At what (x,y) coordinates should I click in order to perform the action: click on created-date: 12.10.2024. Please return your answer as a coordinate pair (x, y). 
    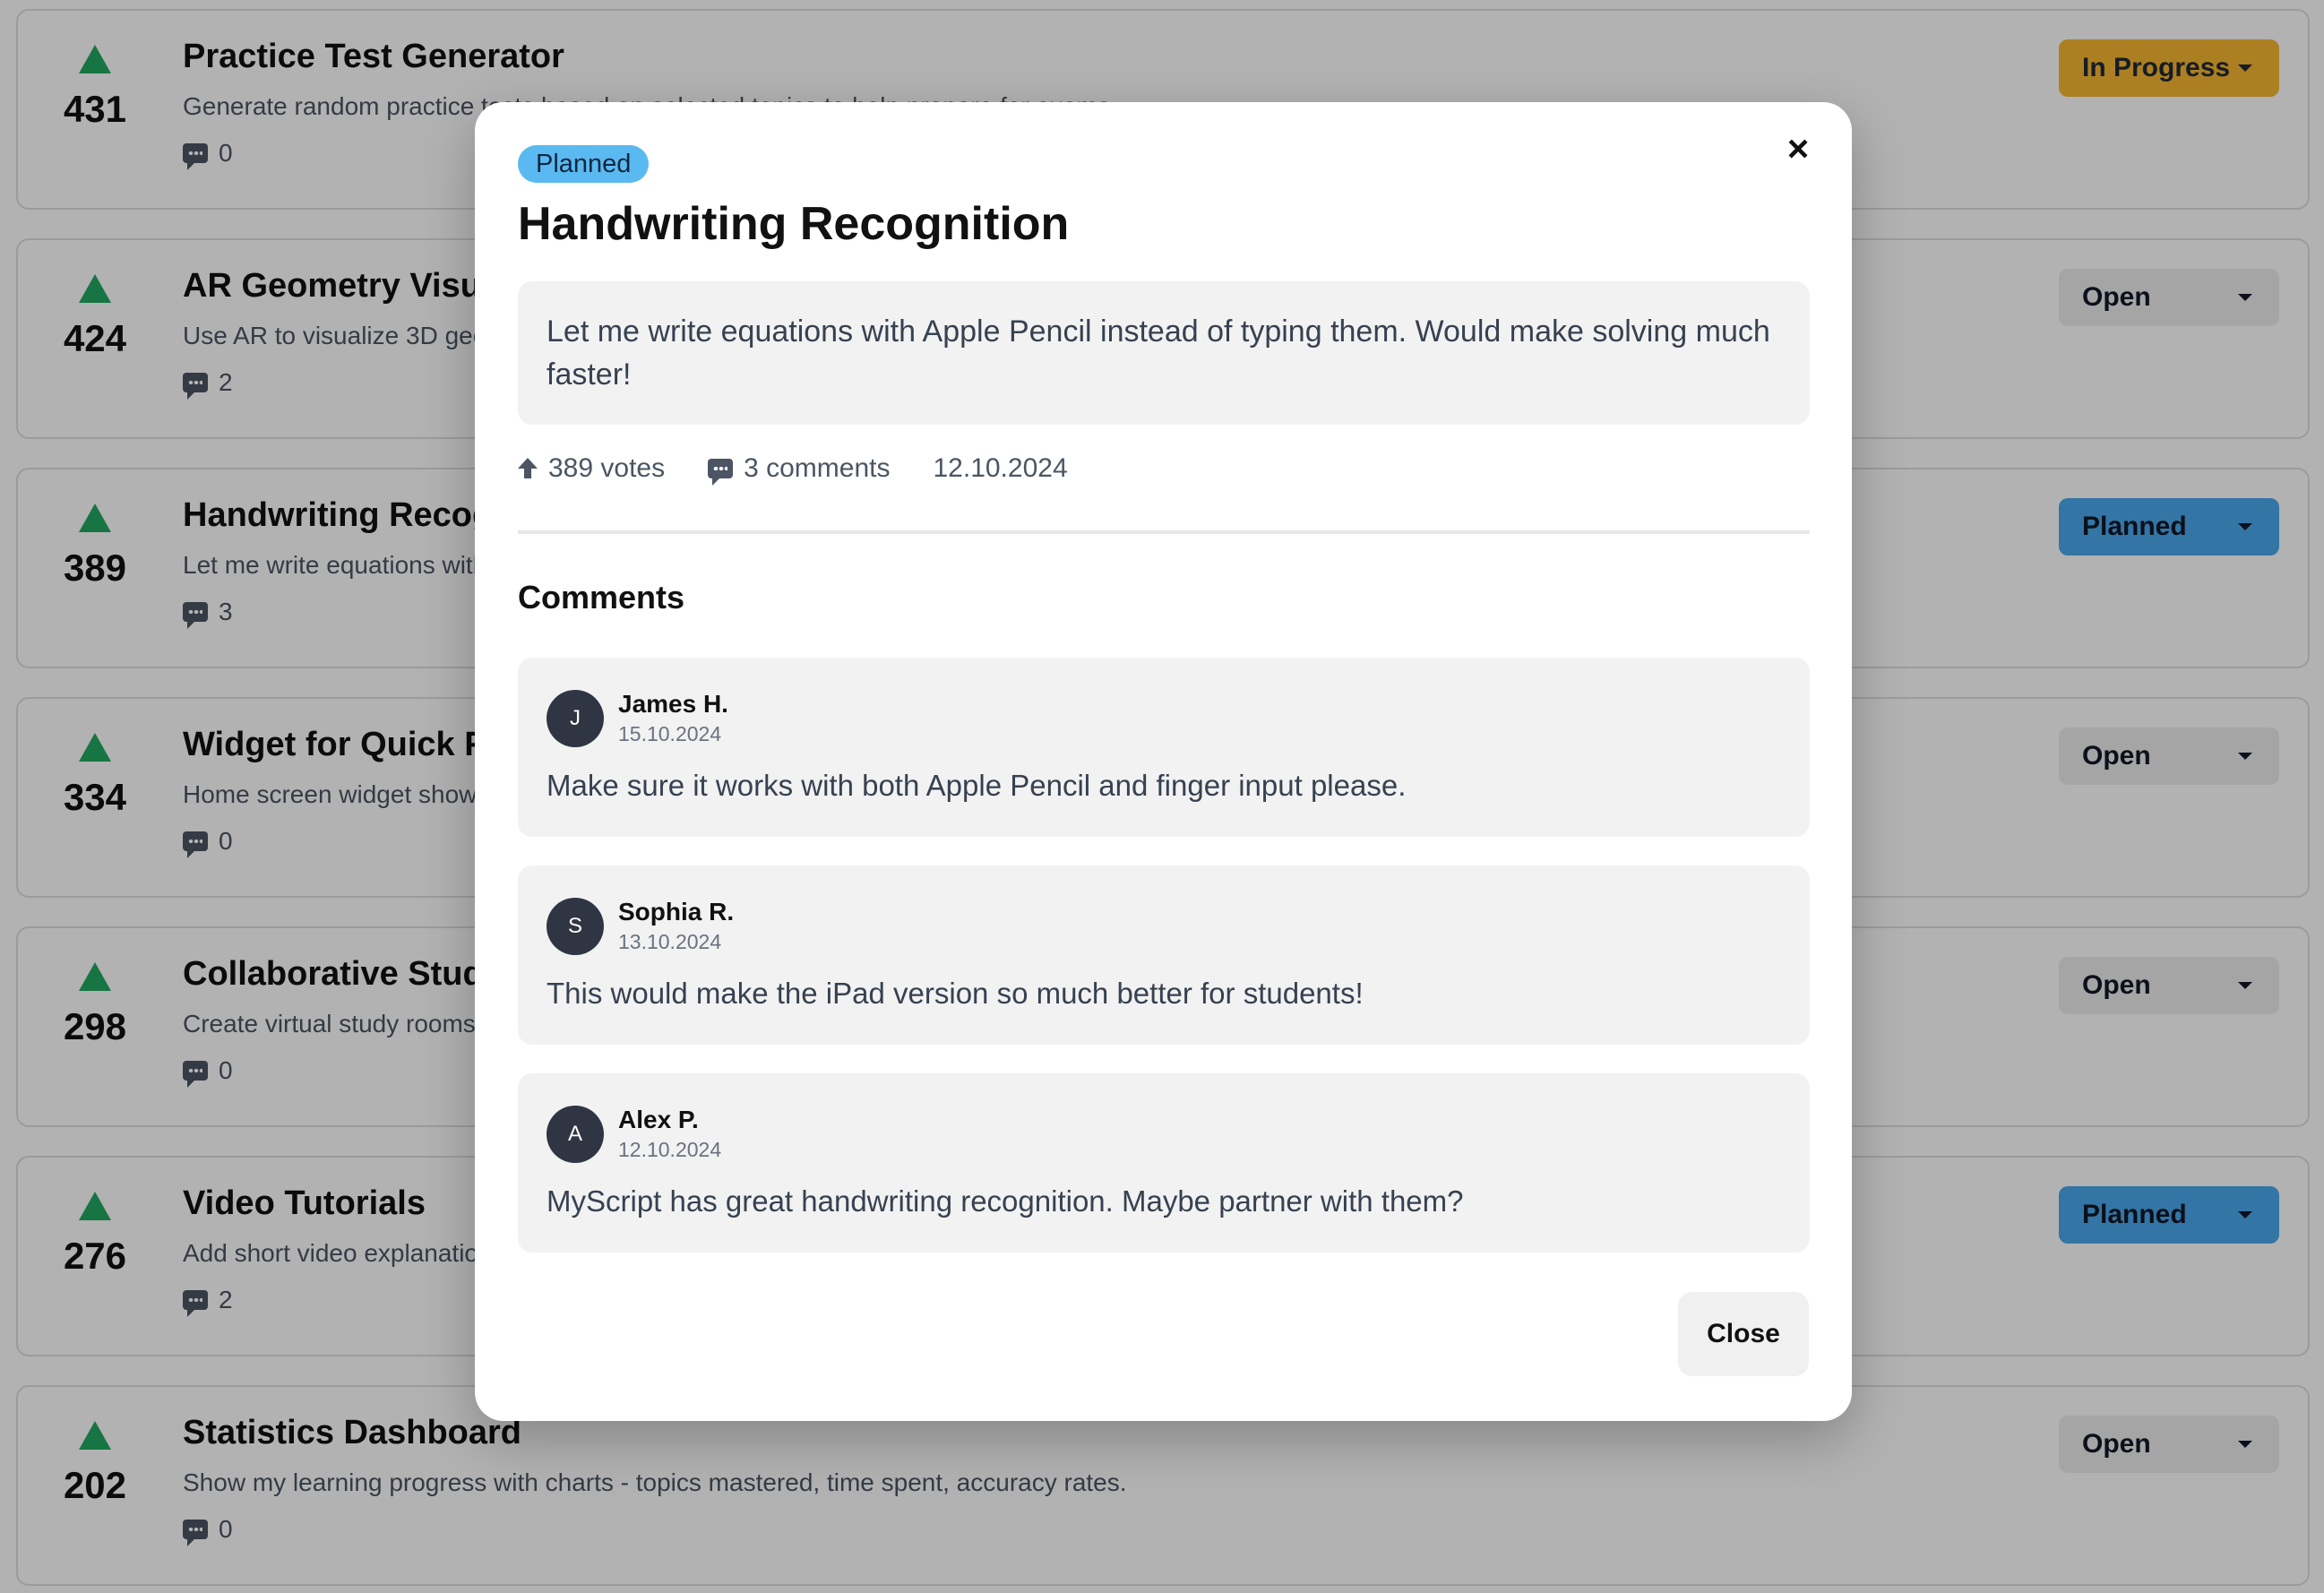
    Looking at the image, I should click on (1000, 468).